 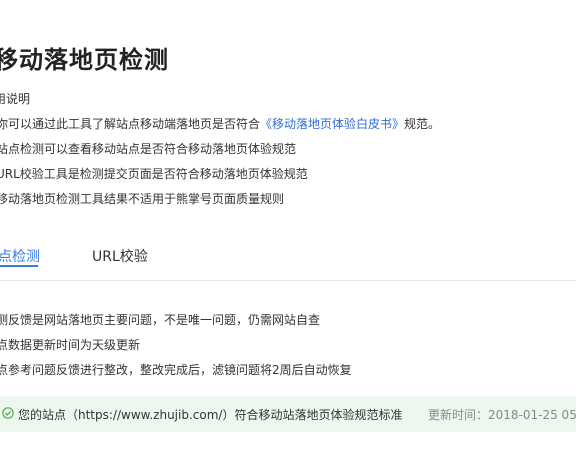 What do you see at coordinates (15, 99) in the screenshot?
I see `usage-heading: 用说明` at bounding box center [15, 99].